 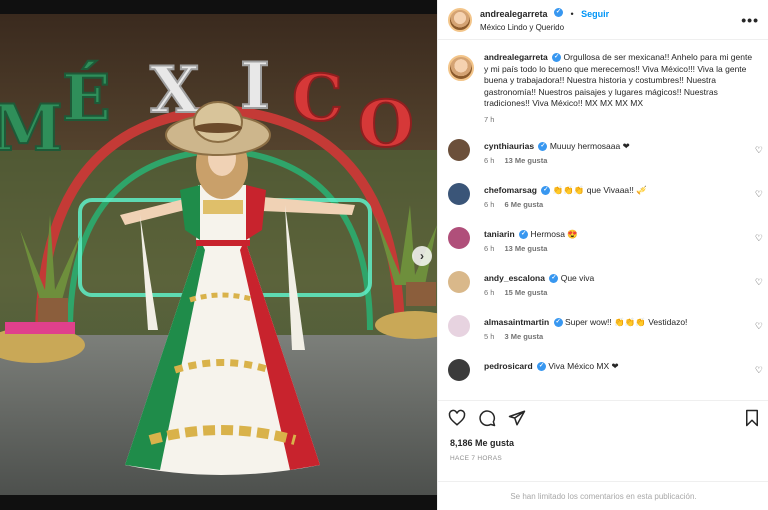 What do you see at coordinates (589, 146) in the screenshot?
I see `comment-text: Muuuy hermosaaa ❤` at bounding box center [589, 146].